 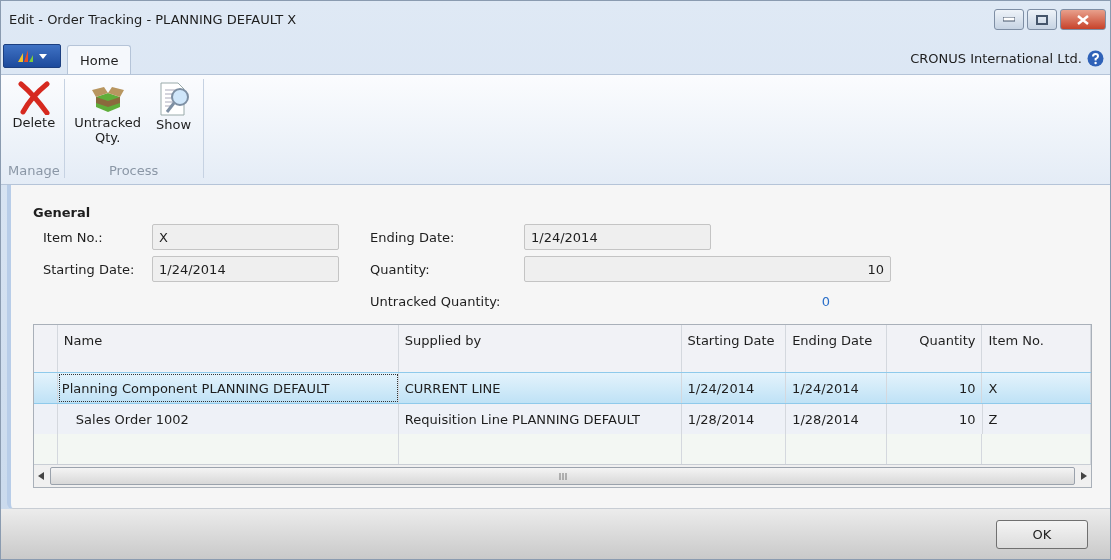 What do you see at coordinates (43, 56) in the screenshot?
I see `dropdown-caret-icon` at bounding box center [43, 56].